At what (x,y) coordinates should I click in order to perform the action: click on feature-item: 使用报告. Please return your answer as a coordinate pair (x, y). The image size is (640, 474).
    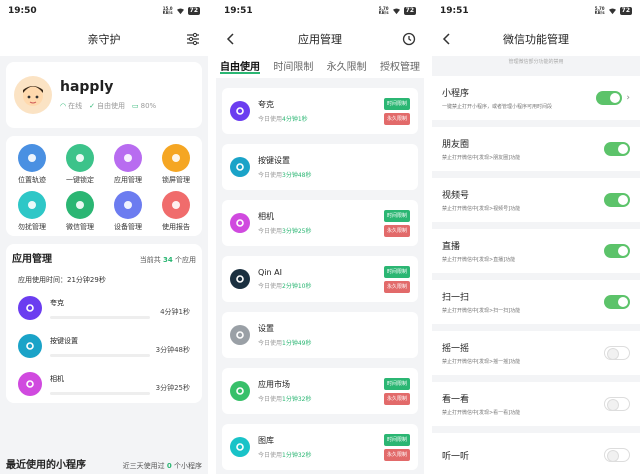
    Looking at the image, I should click on (176, 211).